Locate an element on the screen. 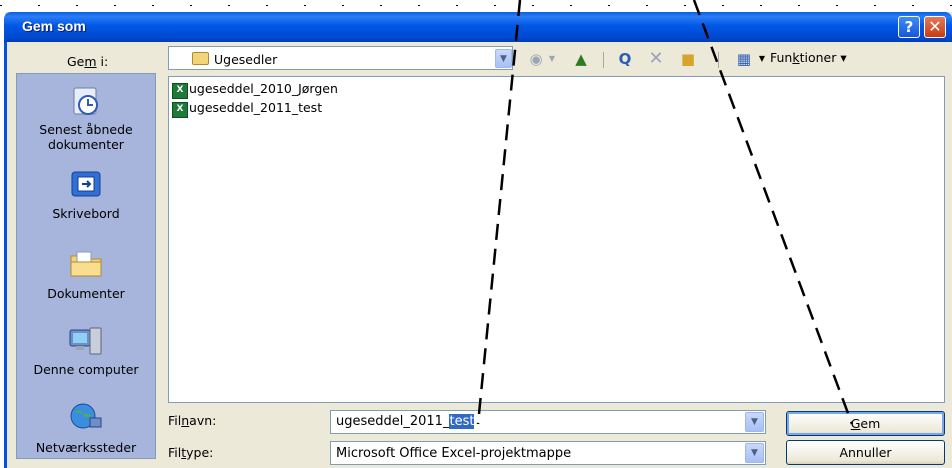 Image resolution: width=952 pixels, height=468 pixels. place-desktop: Skrivebord is located at coordinates (86, 199).